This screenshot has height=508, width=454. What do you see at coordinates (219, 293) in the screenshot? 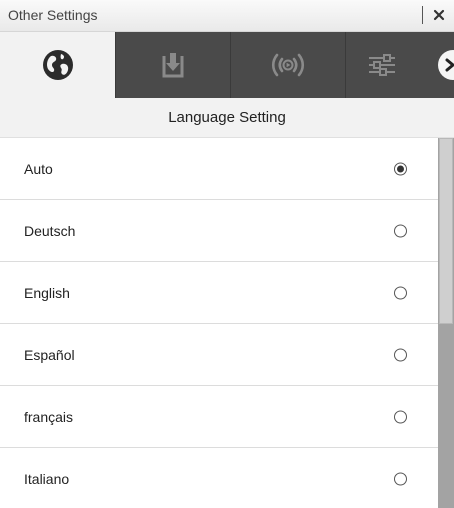
I see `language-option-english: English` at bounding box center [219, 293].